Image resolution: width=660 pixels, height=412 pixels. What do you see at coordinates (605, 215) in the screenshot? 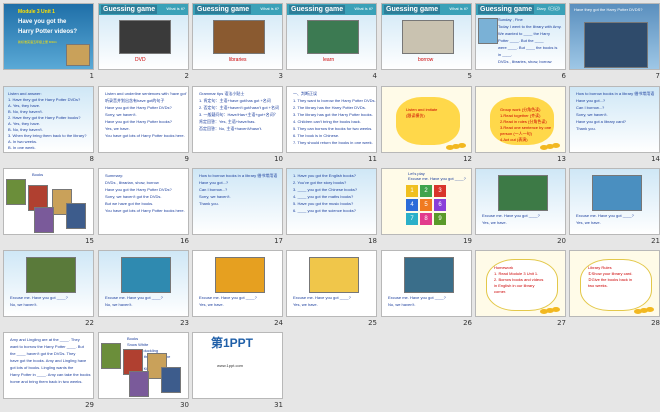
I see `slide-text-line: Excuse me. Have you got ____?` at bounding box center [605, 215].